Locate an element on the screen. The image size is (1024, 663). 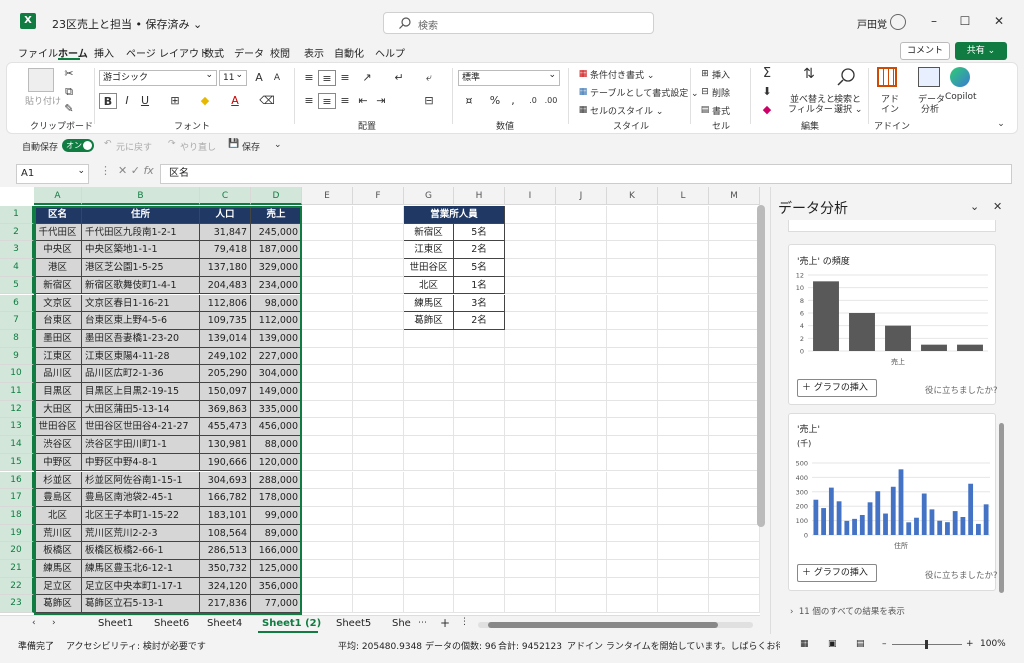
menu-tab: 表示 is located at coordinates (314, 52).